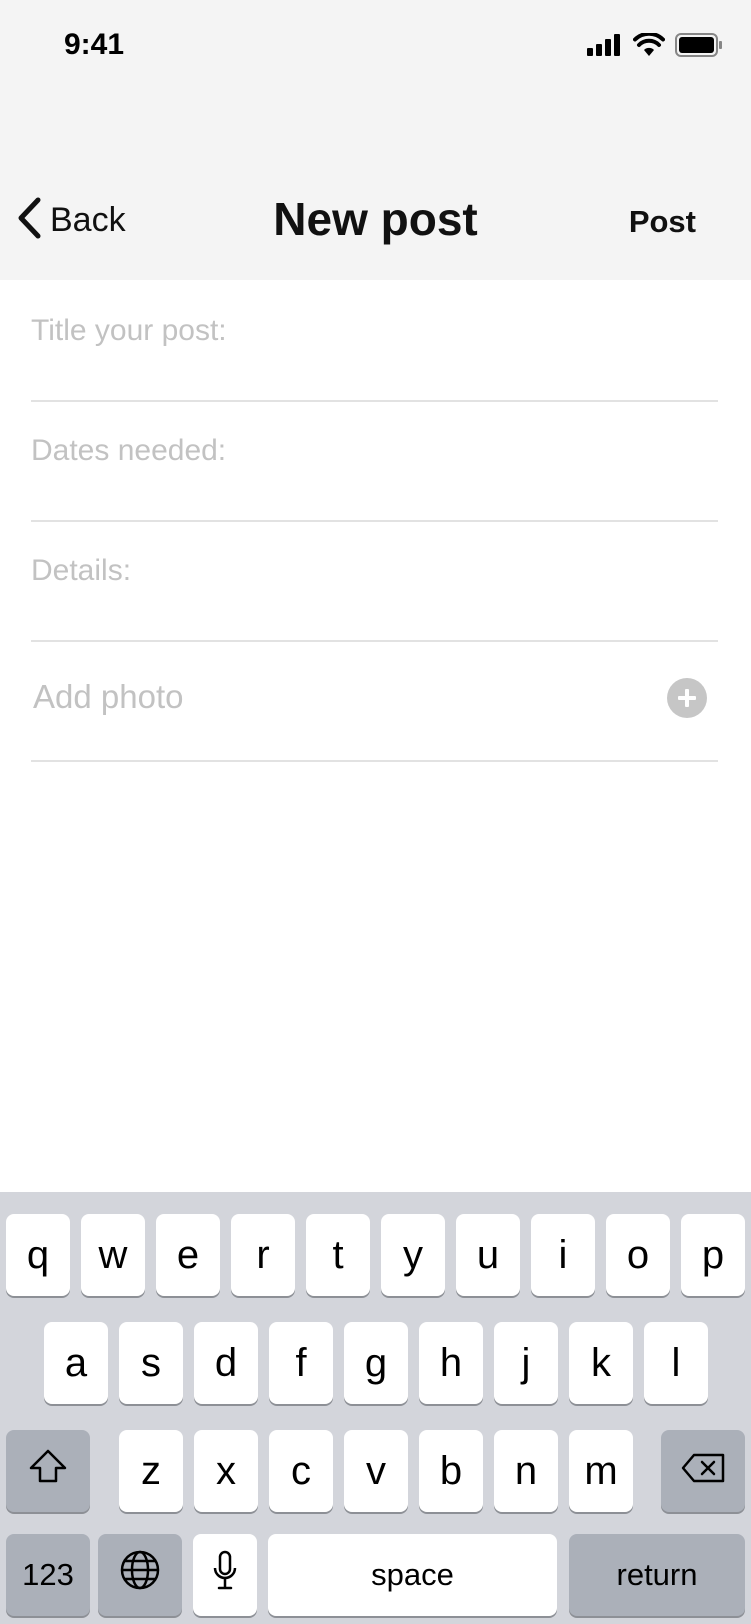 The image size is (751, 1624). What do you see at coordinates (263, 1255) in the screenshot?
I see `key-r: r` at bounding box center [263, 1255].